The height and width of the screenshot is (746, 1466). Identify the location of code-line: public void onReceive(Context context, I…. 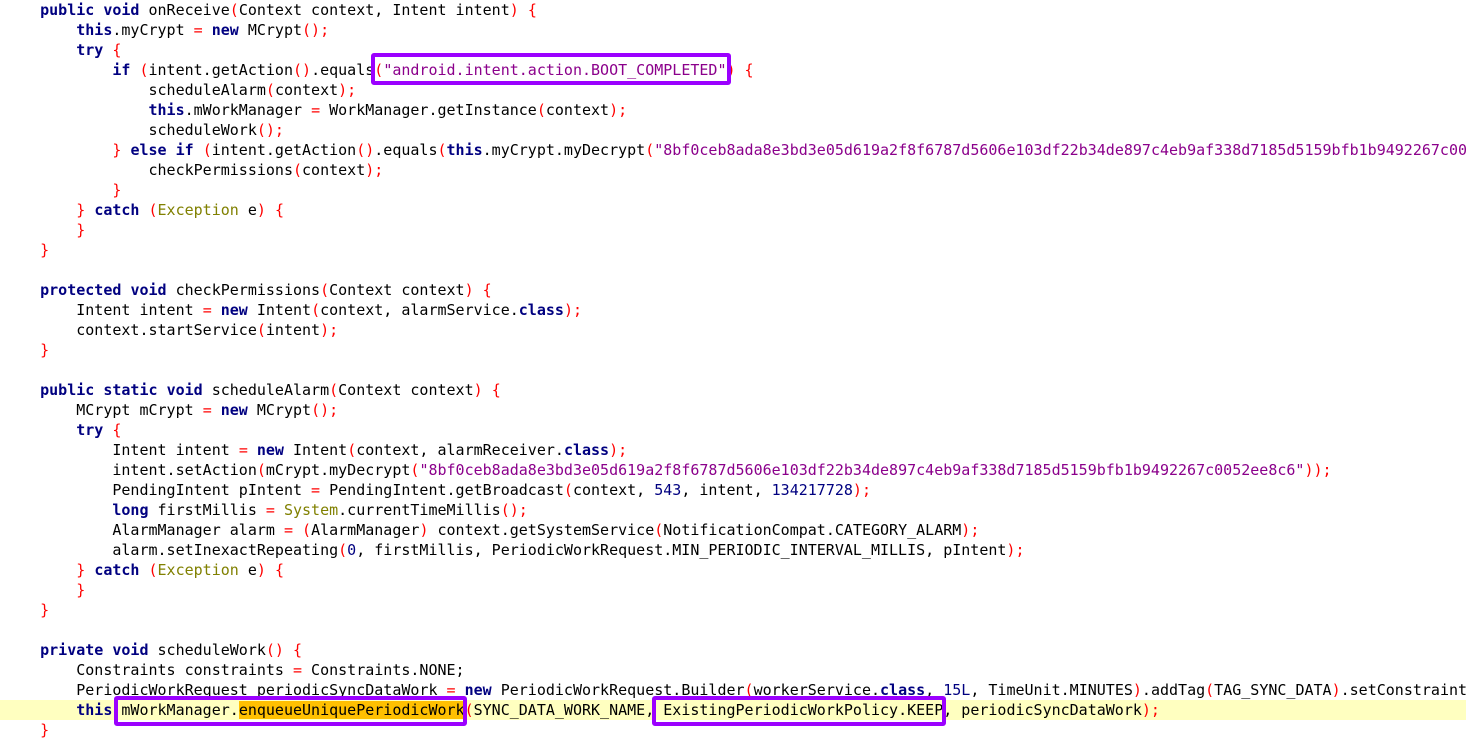
(733, 10).